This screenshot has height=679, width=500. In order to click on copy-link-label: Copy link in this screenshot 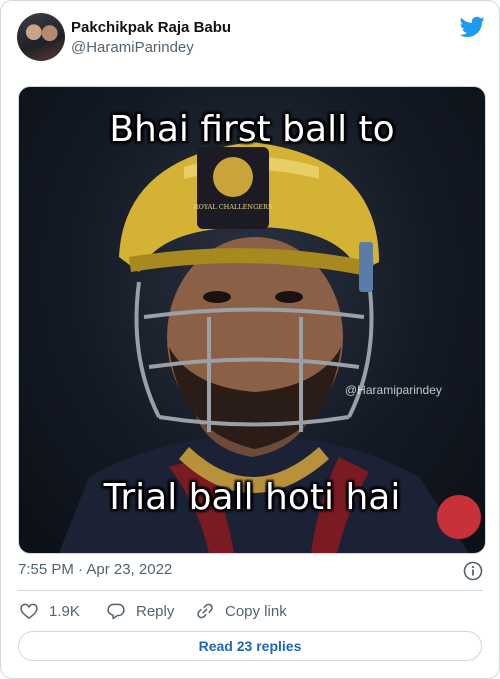, I will do `click(256, 611)`.